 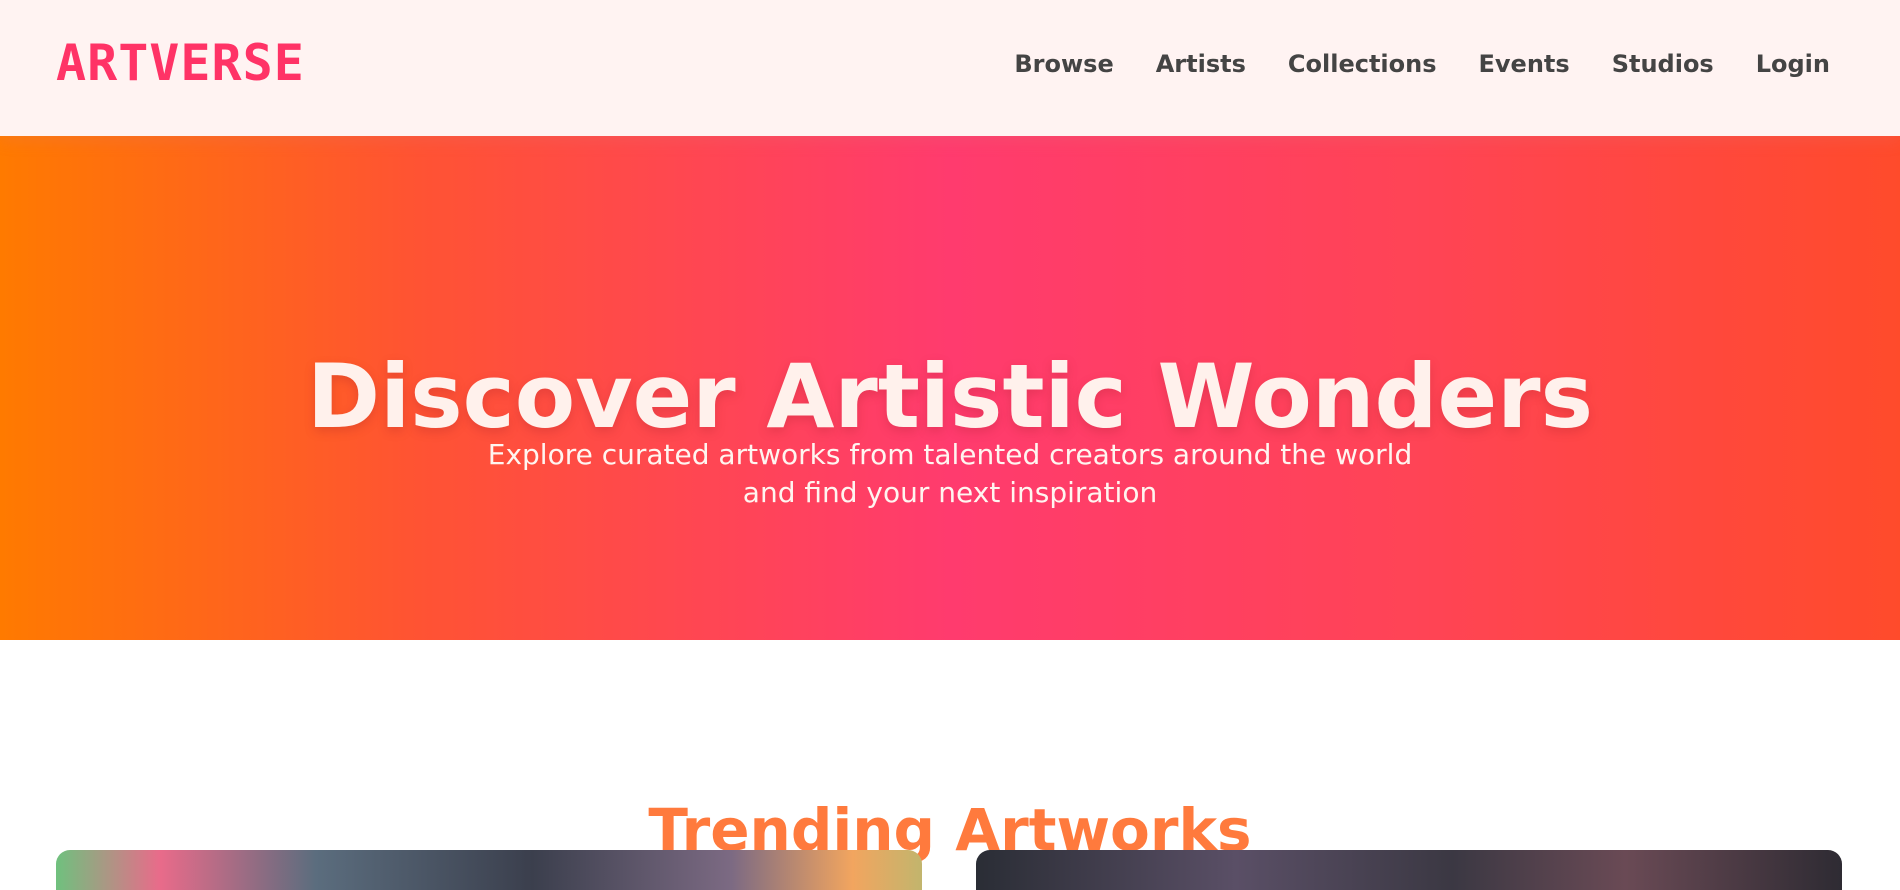 What do you see at coordinates (1063, 64) in the screenshot?
I see `nav-link-browse: Browse` at bounding box center [1063, 64].